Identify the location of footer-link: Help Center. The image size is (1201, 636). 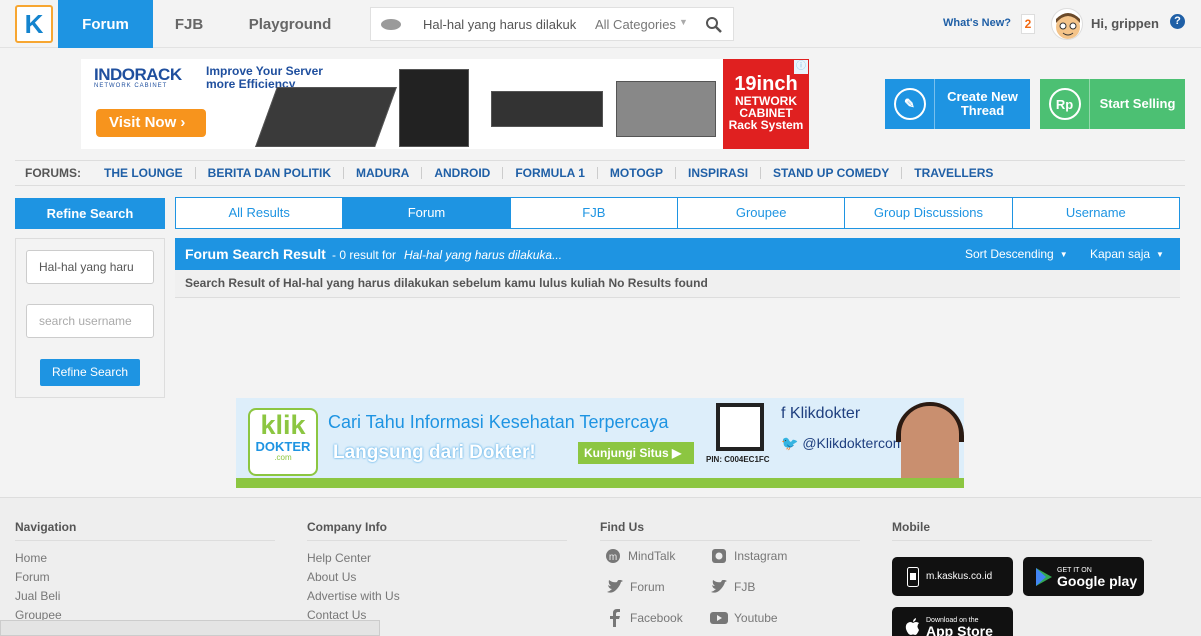
(437, 558).